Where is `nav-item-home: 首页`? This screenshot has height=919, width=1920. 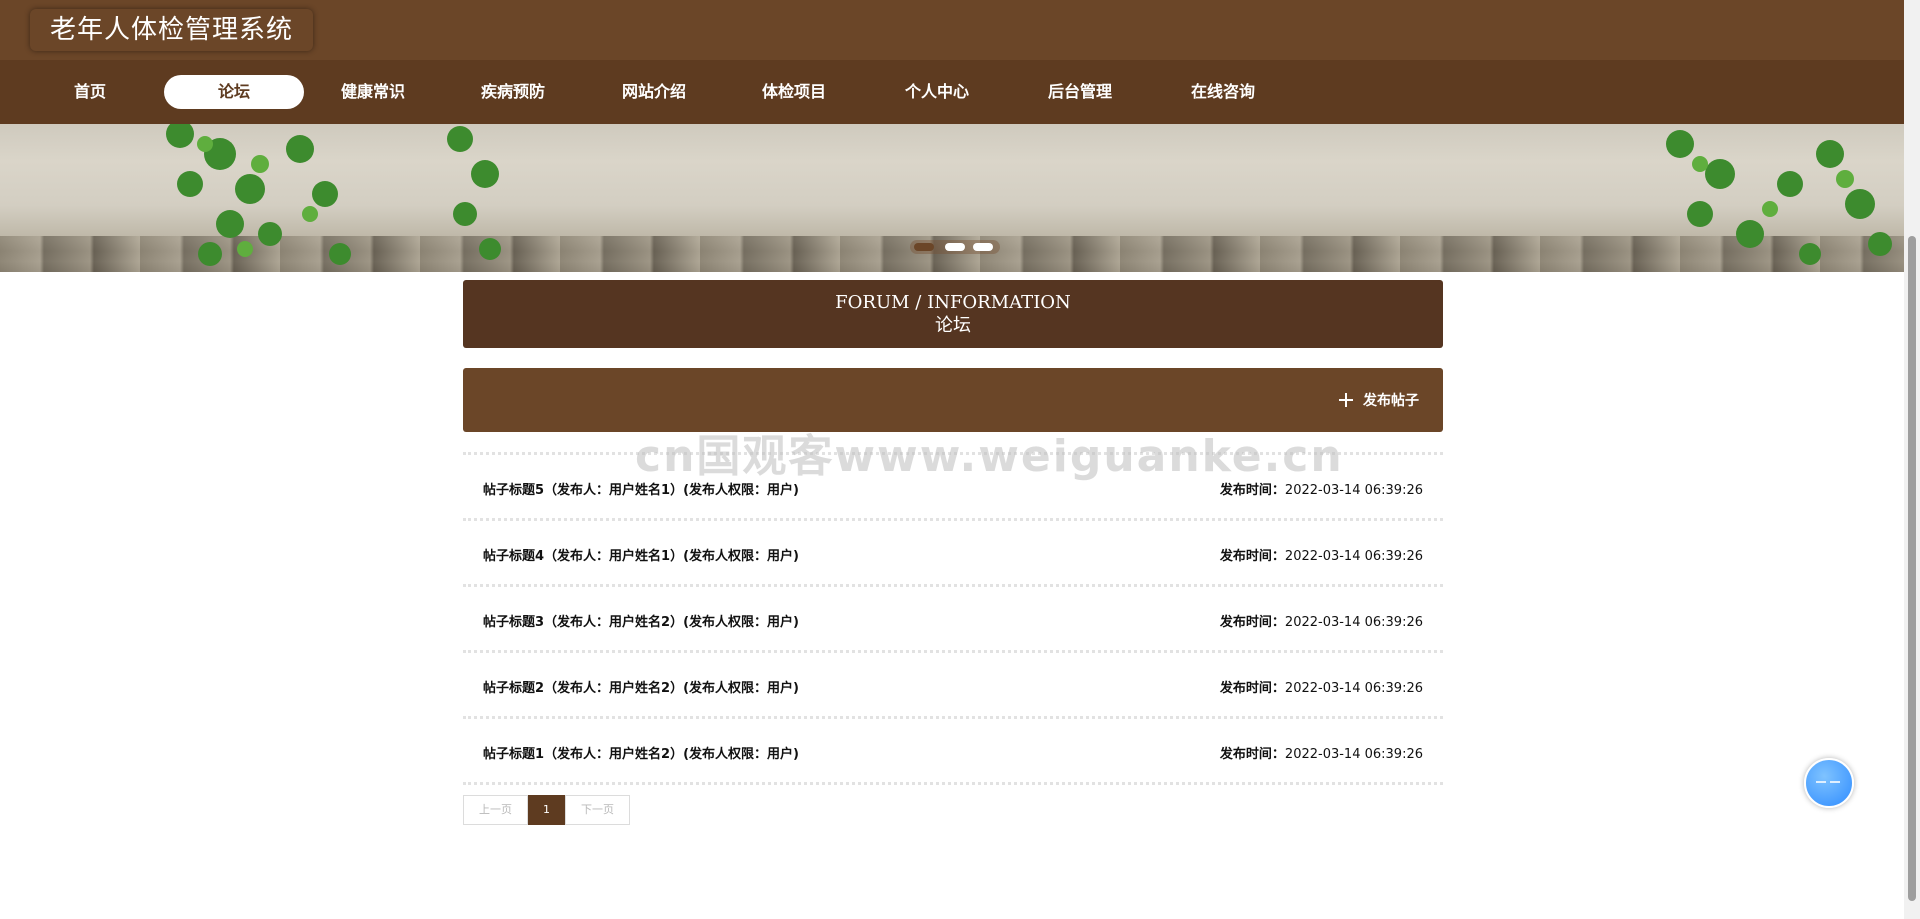 nav-item-home: 首页 is located at coordinates (90, 92).